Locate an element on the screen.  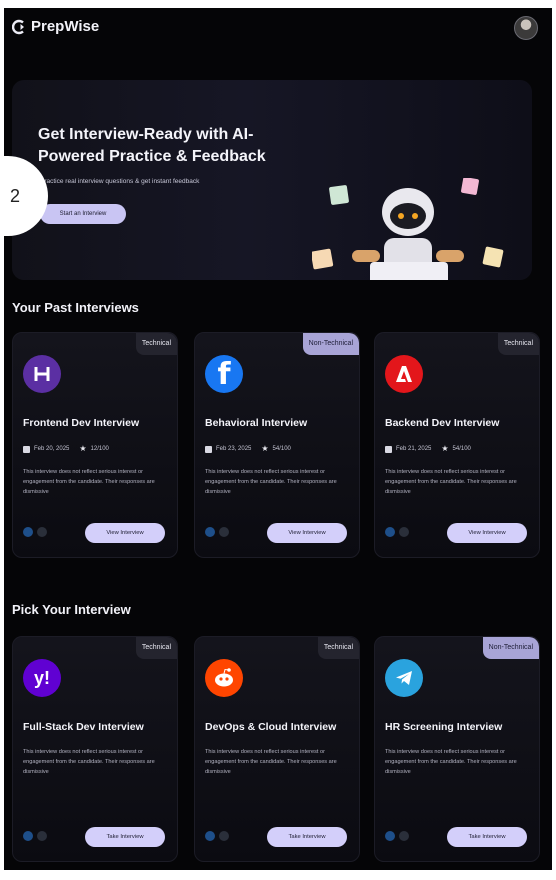
interview-date: Feb 21, 2025 is located at coordinates (414, 449).